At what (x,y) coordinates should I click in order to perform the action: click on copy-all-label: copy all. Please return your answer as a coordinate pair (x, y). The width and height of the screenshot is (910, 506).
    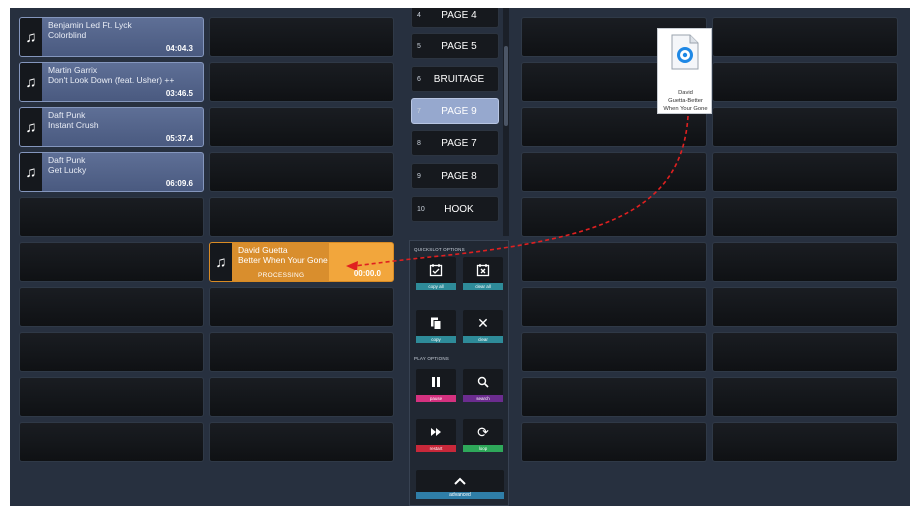
    Looking at the image, I should click on (436, 286).